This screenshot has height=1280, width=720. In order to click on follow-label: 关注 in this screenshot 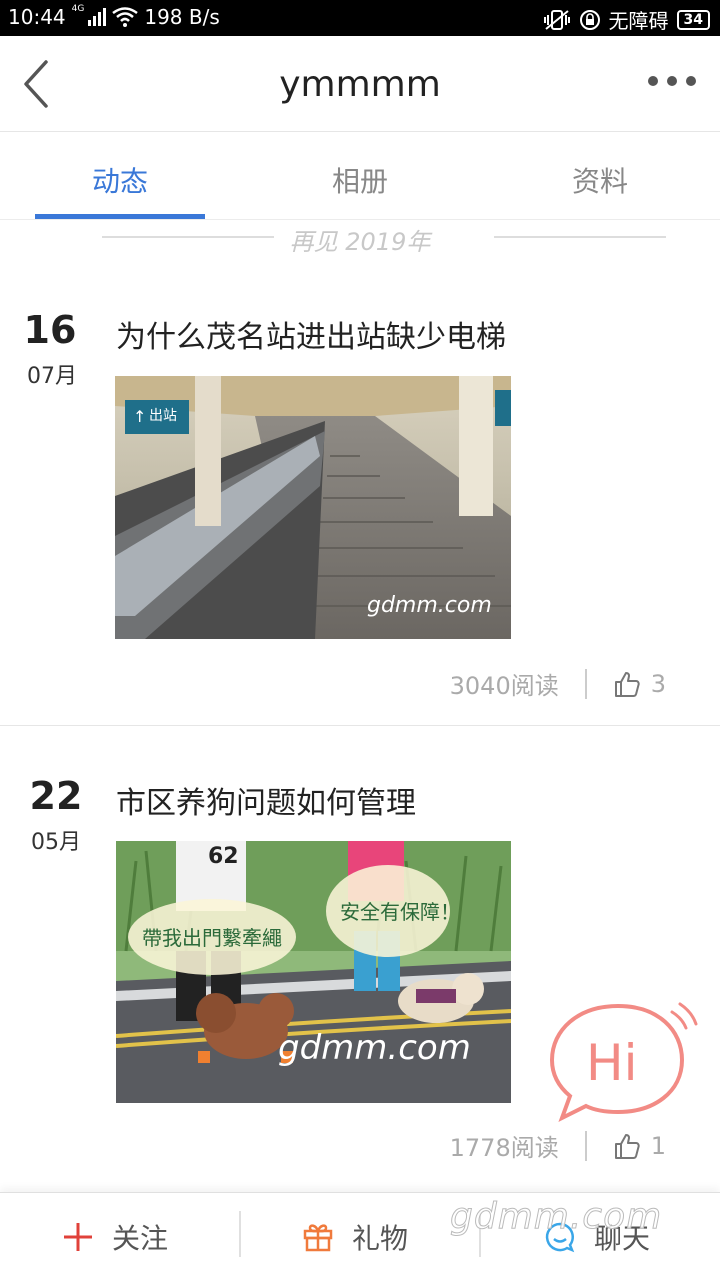, I will do `click(140, 1238)`.